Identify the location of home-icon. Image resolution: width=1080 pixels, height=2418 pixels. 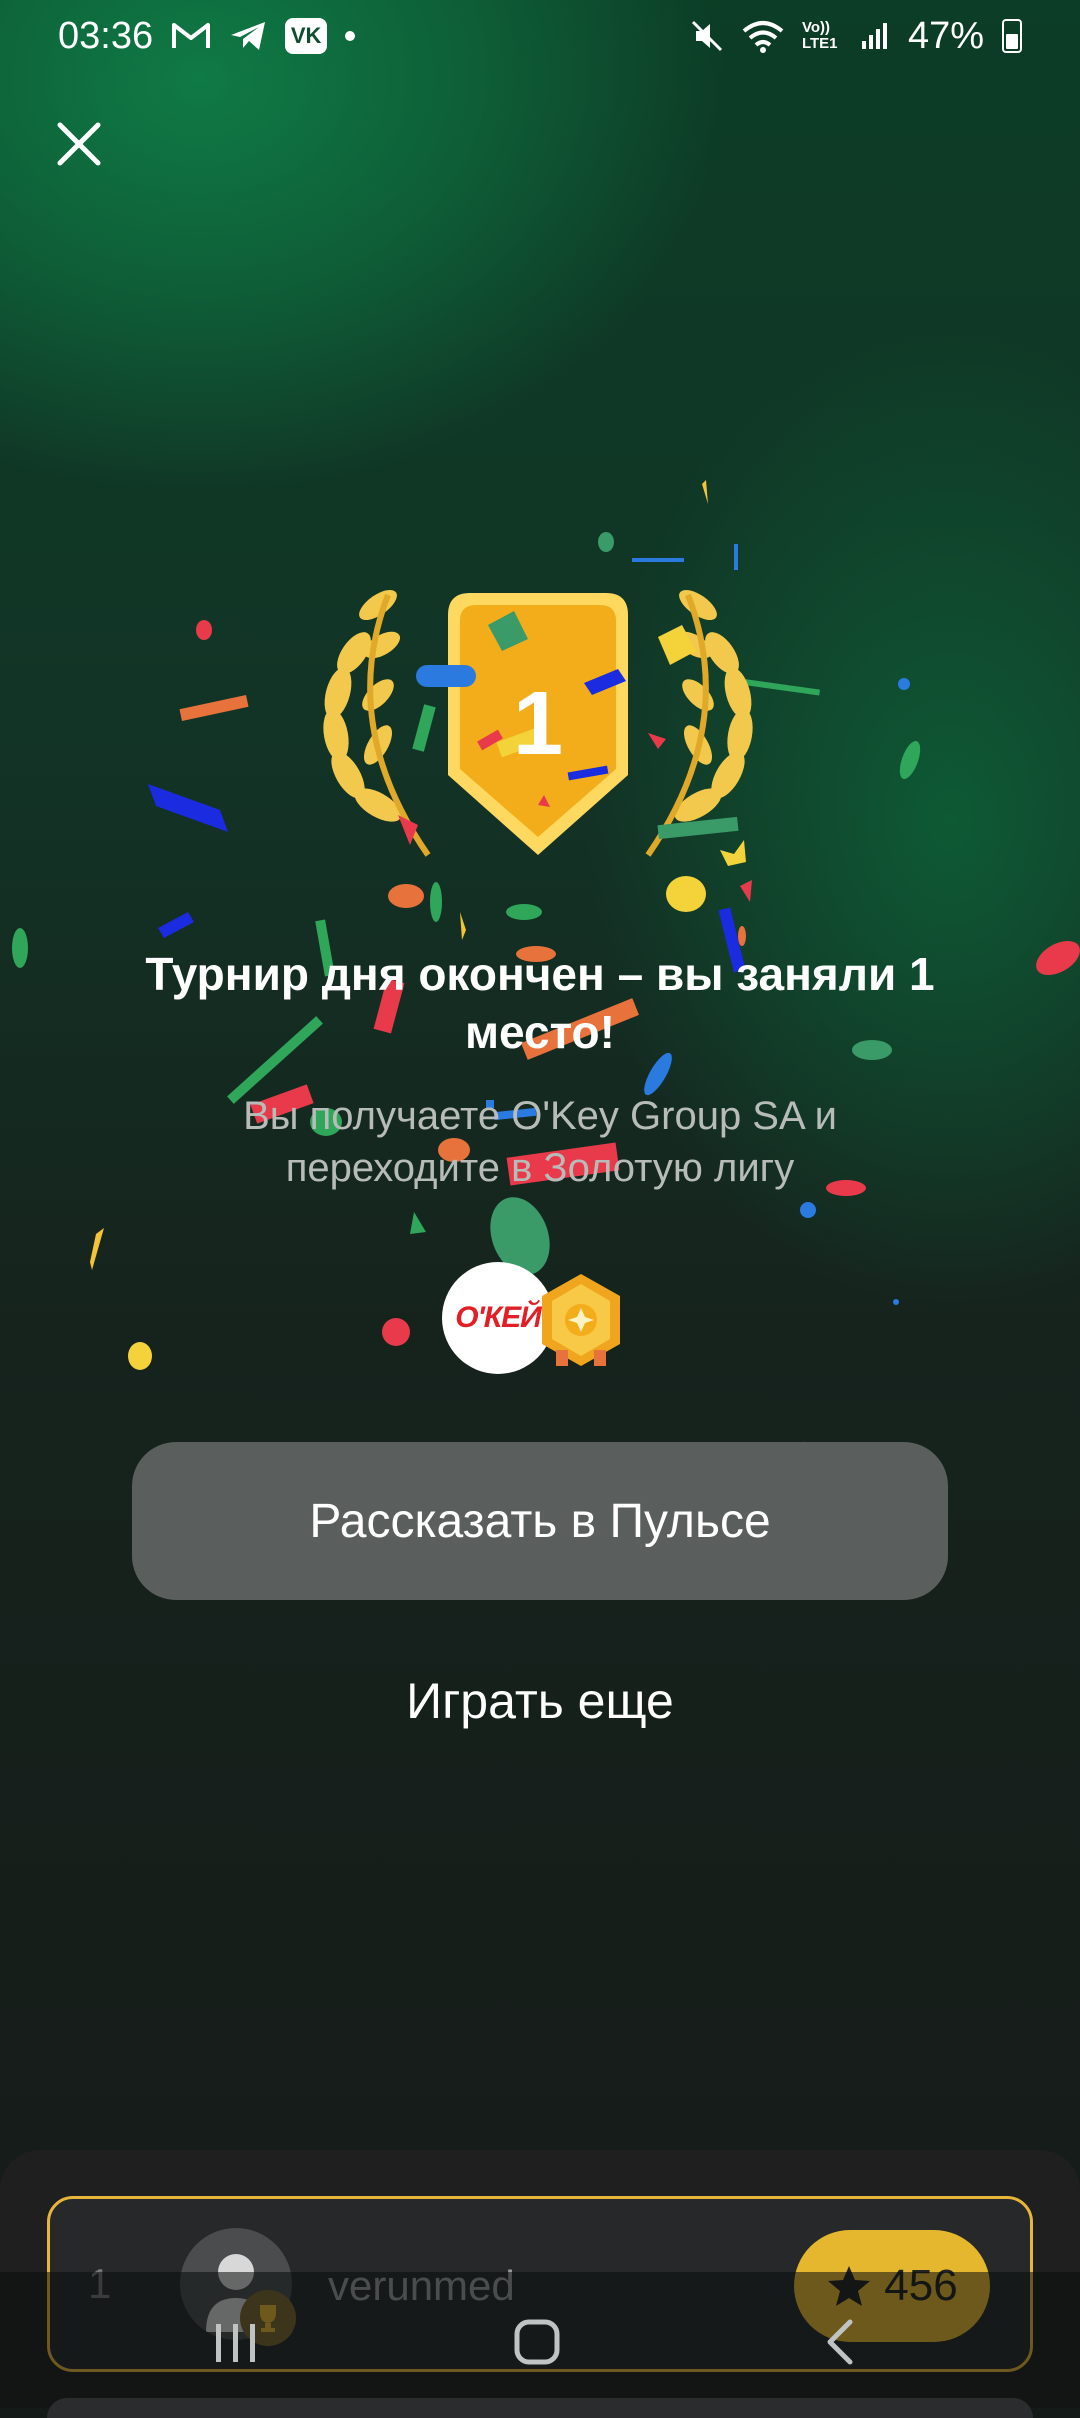
(537, 2342).